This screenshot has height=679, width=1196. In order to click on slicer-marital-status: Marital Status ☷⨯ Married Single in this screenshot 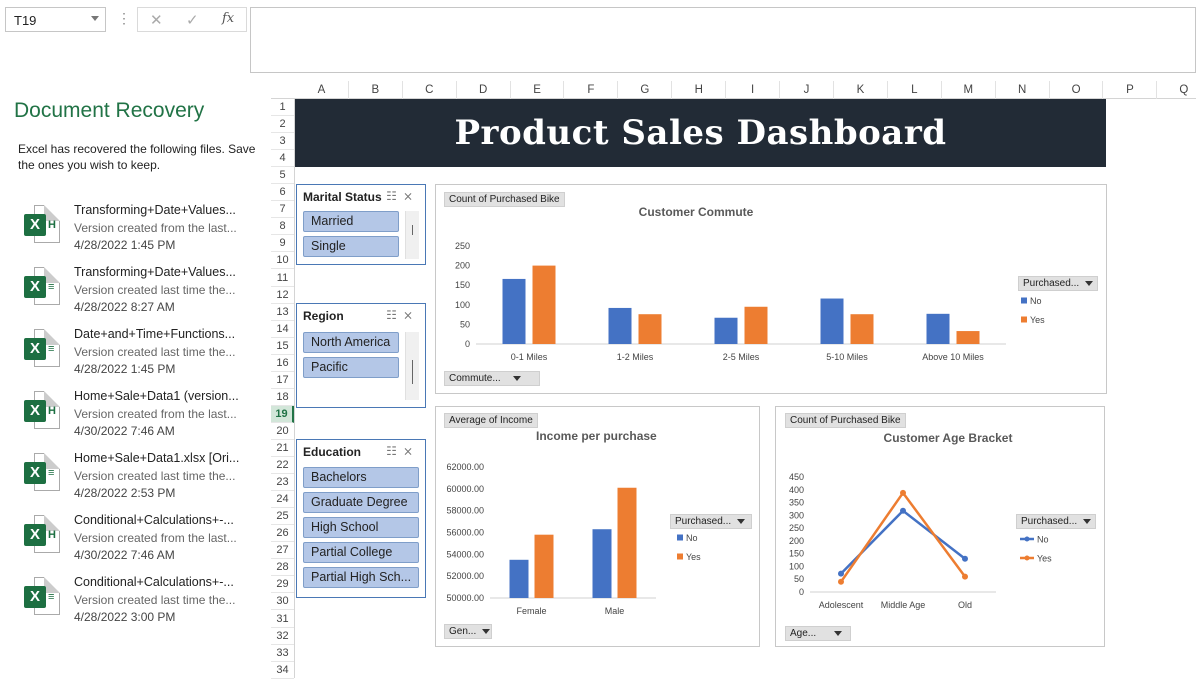, I will do `click(361, 224)`.